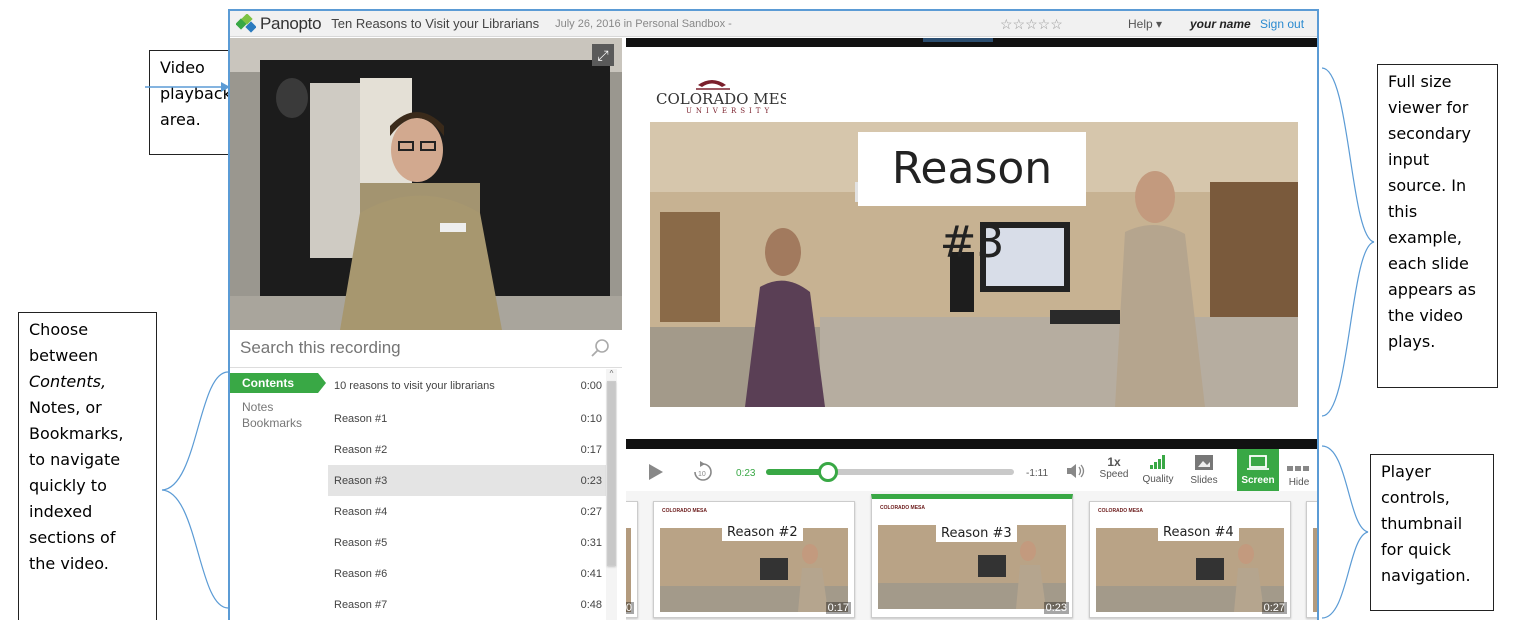 This screenshot has height=620, width=1519. I want to click on speed-label: Speed, so click(1114, 474).